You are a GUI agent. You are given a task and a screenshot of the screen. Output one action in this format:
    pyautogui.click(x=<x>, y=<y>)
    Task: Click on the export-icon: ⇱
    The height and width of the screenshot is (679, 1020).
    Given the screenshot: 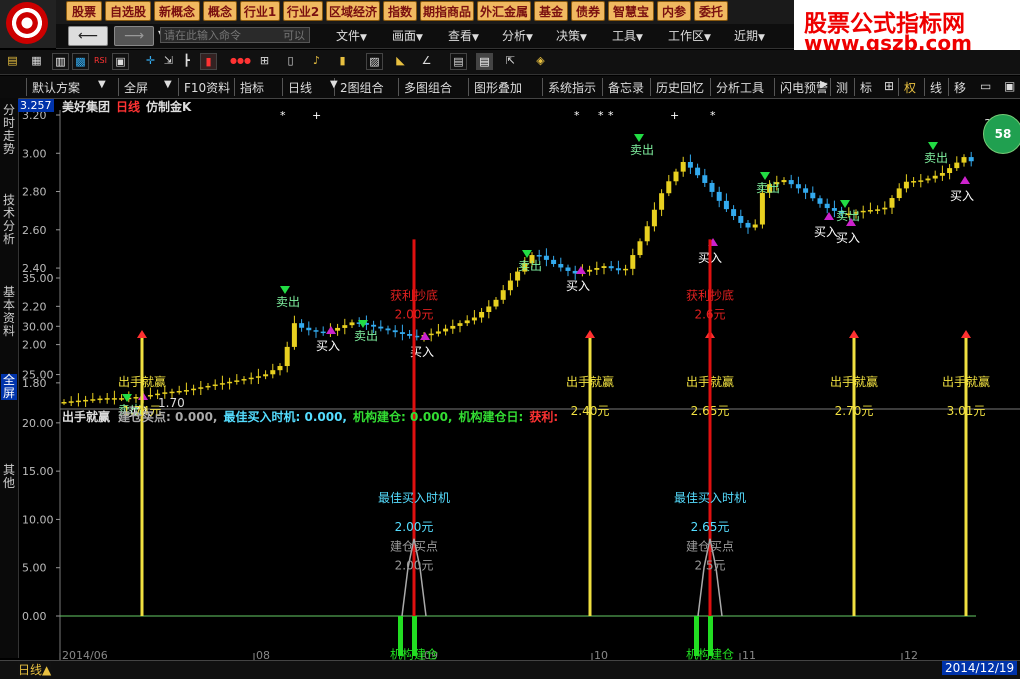 What is the action you would take?
    pyautogui.click(x=510, y=61)
    